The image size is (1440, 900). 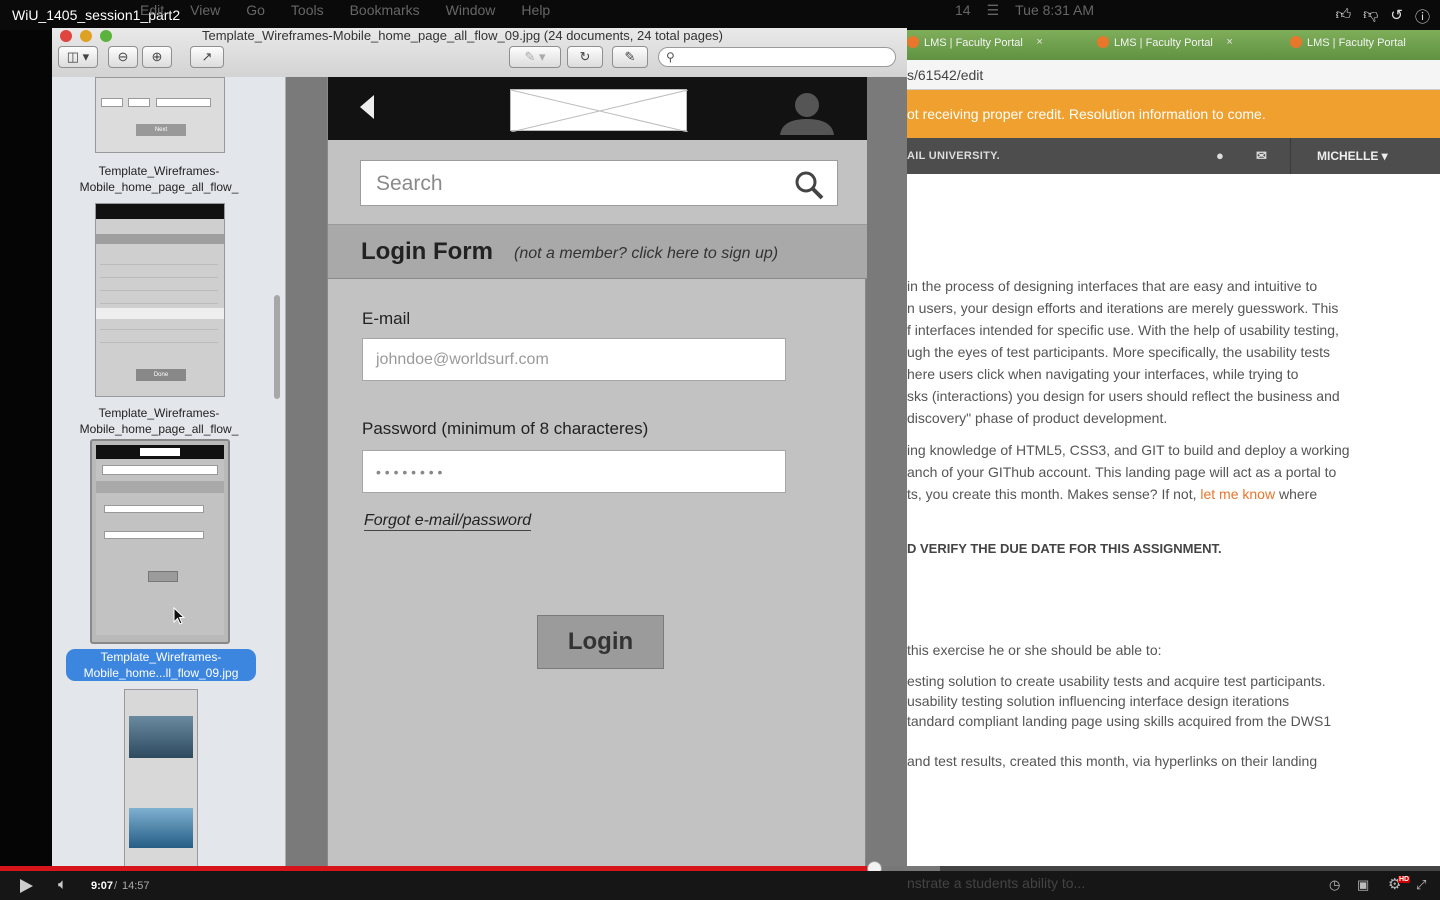 What do you see at coordinates (646, 254) in the screenshot?
I see `signup-link: (not a member? click here to sign up)` at bounding box center [646, 254].